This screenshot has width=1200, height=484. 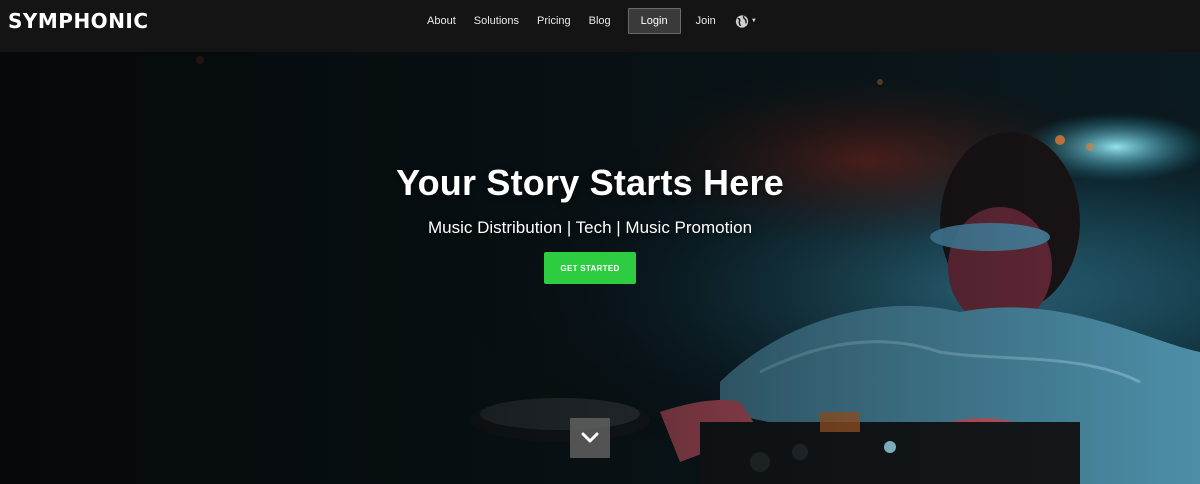 What do you see at coordinates (496, 21) in the screenshot?
I see `nav-link-solutions: Solutions` at bounding box center [496, 21].